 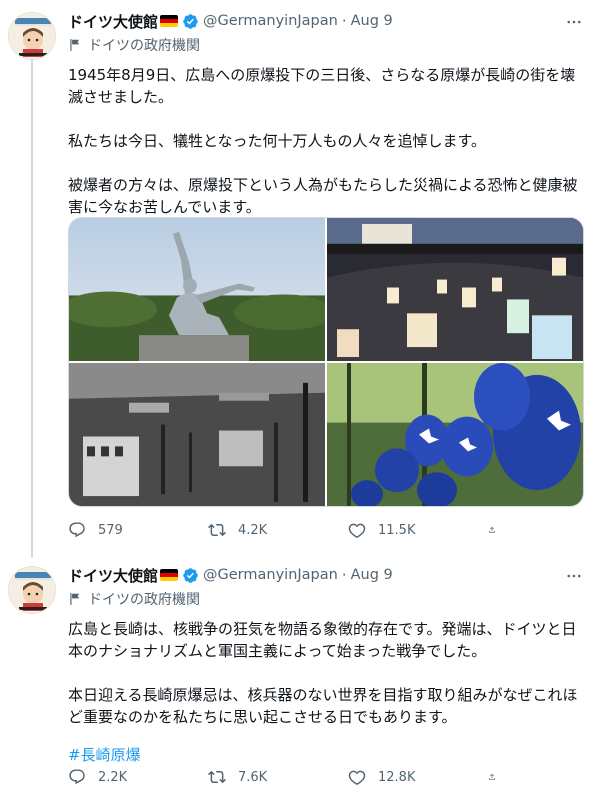 I want to click on like-button: 11.5K, so click(x=403, y=530).